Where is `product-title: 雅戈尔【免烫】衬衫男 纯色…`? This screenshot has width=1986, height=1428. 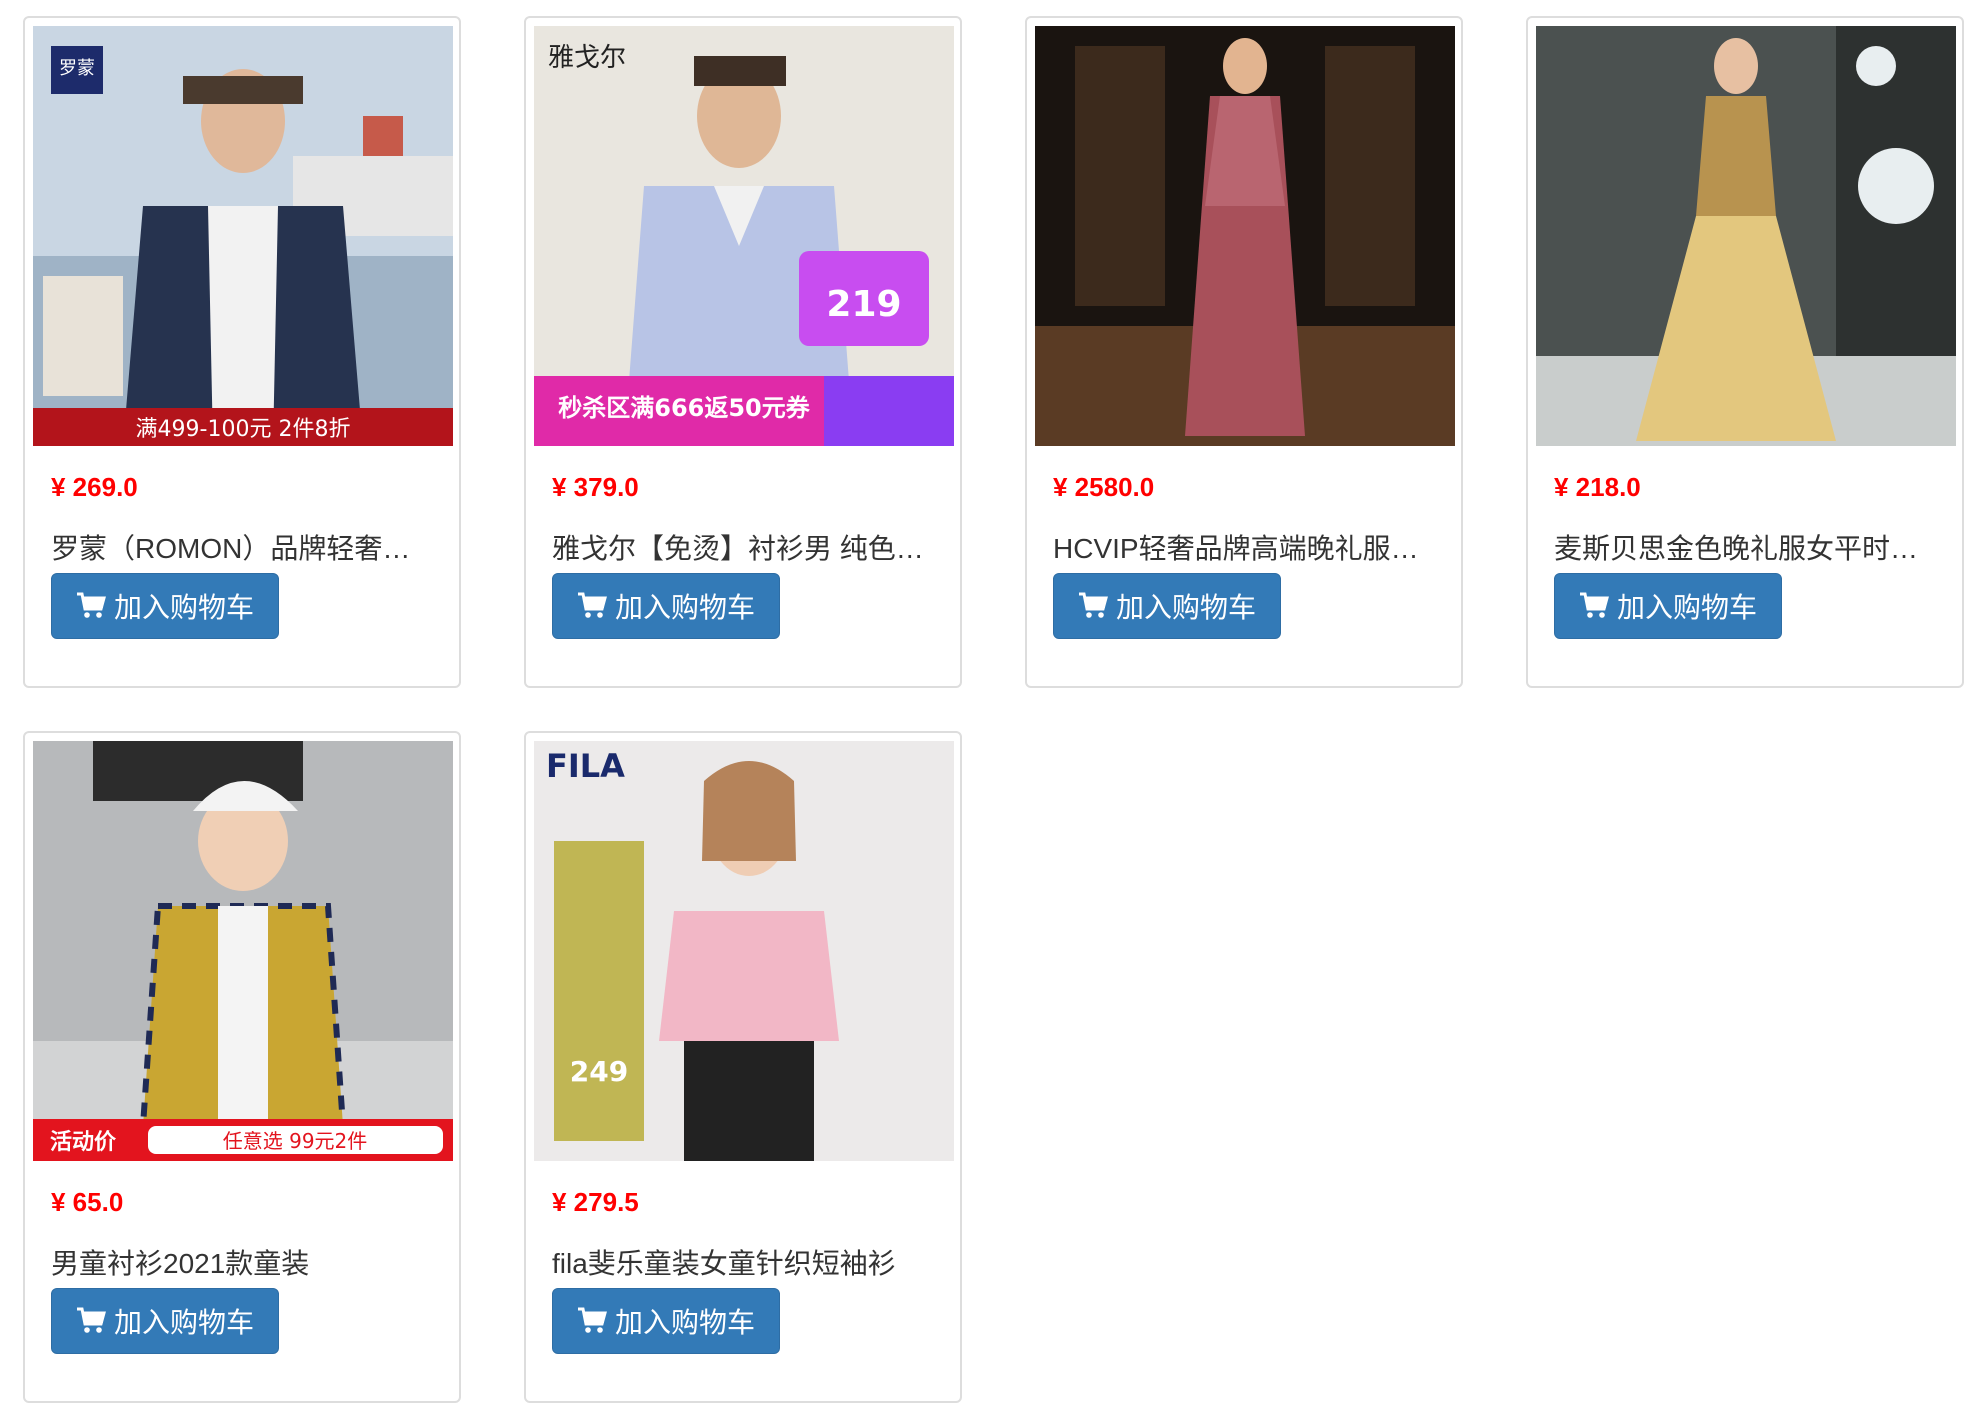 product-title: 雅戈尔【免烫】衬衫男 纯色… is located at coordinates (747, 547).